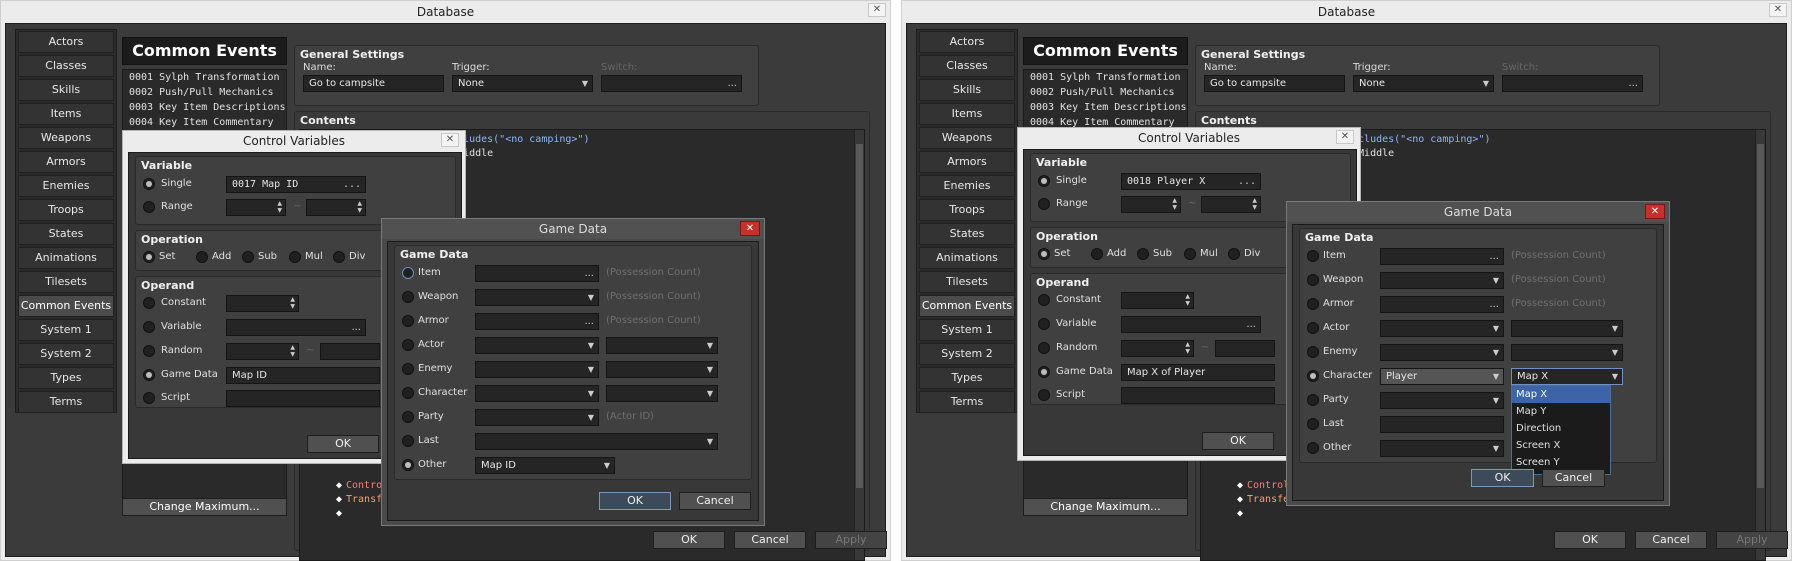 The width and height of the screenshot is (1794, 561). Describe the element at coordinates (1198, 395) in the screenshot. I see `script-field` at that location.